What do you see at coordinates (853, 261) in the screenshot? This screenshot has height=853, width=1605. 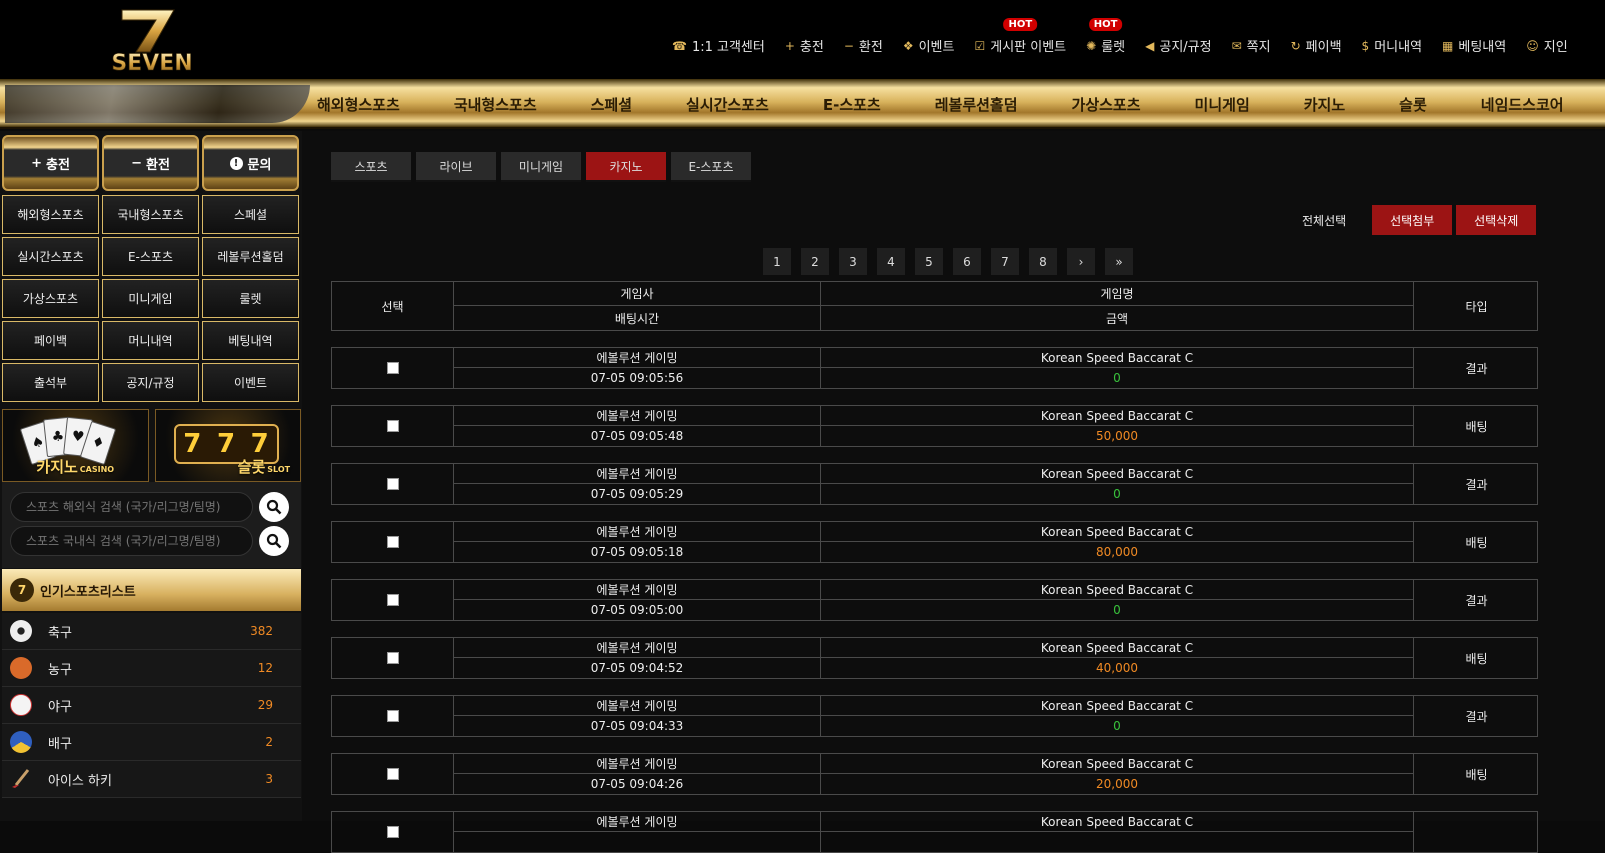 I see `page-button: 3` at bounding box center [853, 261].